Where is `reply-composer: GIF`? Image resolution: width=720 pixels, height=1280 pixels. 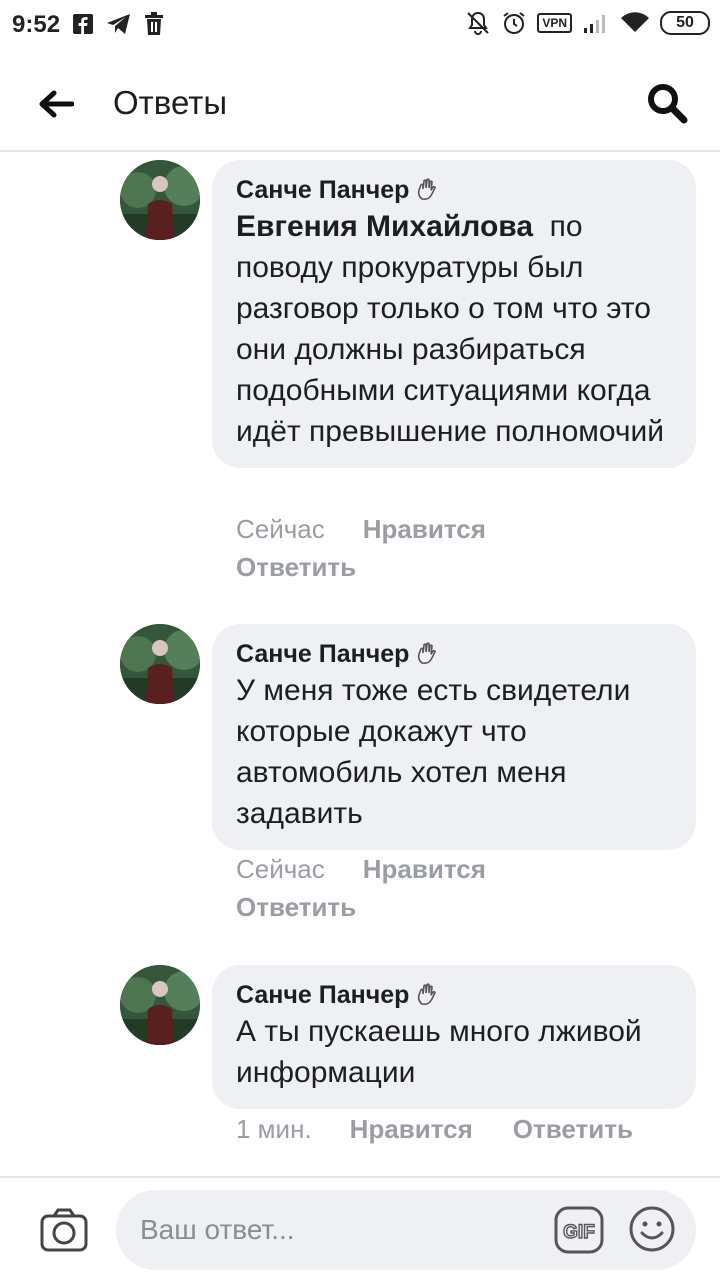 reply-composer: GIF is located at coordinates (360, 1228).